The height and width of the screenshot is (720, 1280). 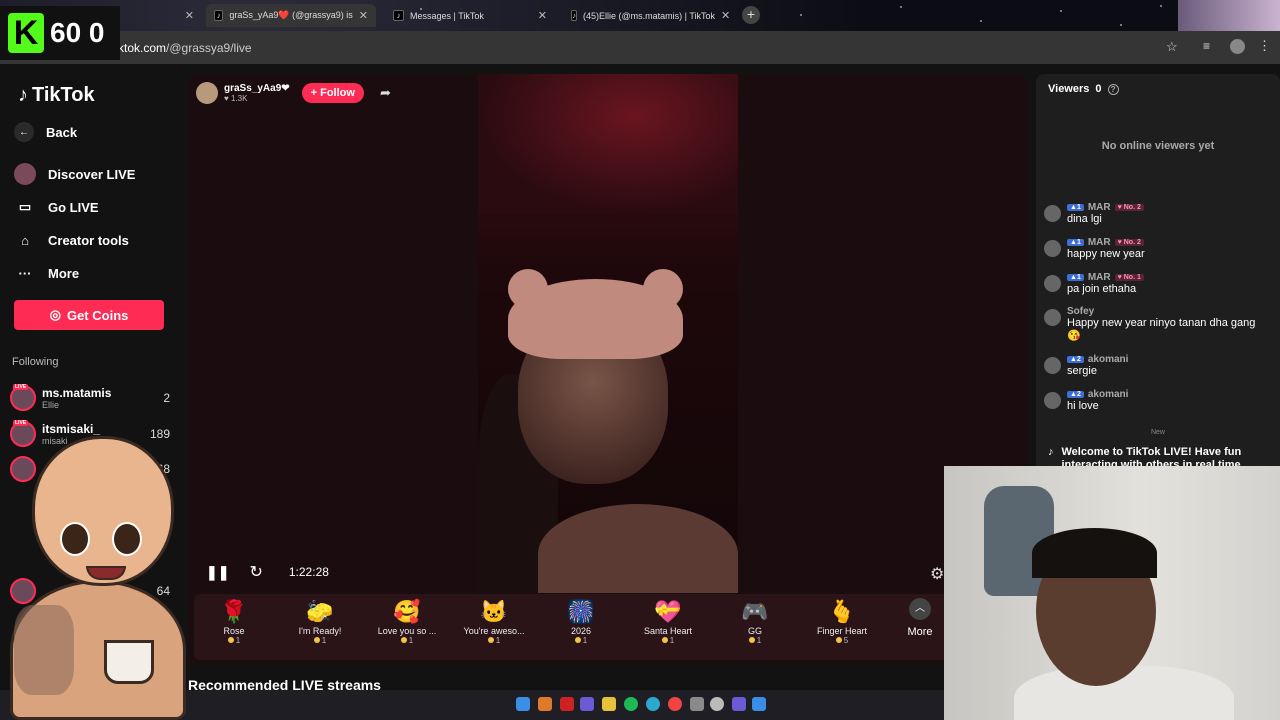 I want to click on tiktok-note-icon: ♪, so click(x=23, y=95).